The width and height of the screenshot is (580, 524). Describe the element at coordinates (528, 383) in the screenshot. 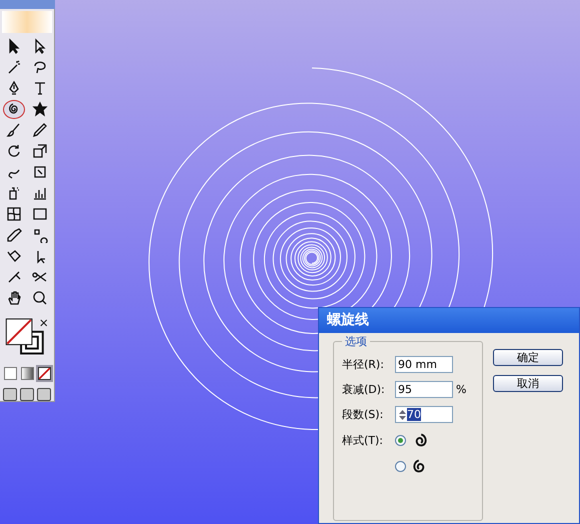

I see `cancel-button: 取消` at that location.